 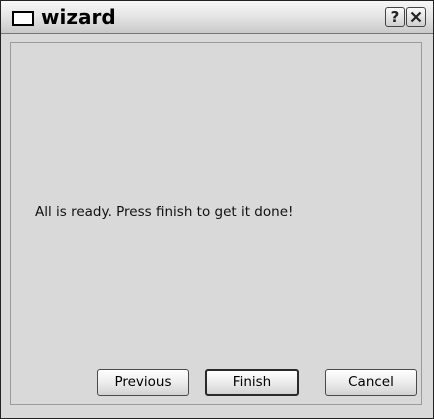 What do you see at coordinates (252, 382) in the screenshot?
I see `finish-button: Finish` at bounding box center [252, 382].